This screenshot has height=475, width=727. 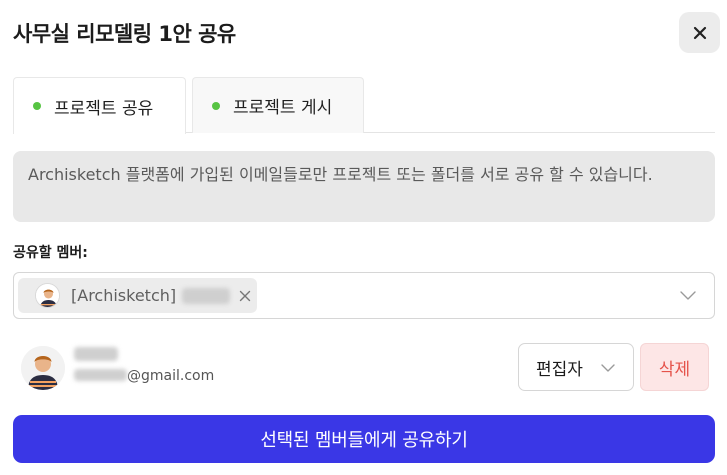 I want to click on tab-project-post: 프로젝트 게시, so click(x=278, y=105).